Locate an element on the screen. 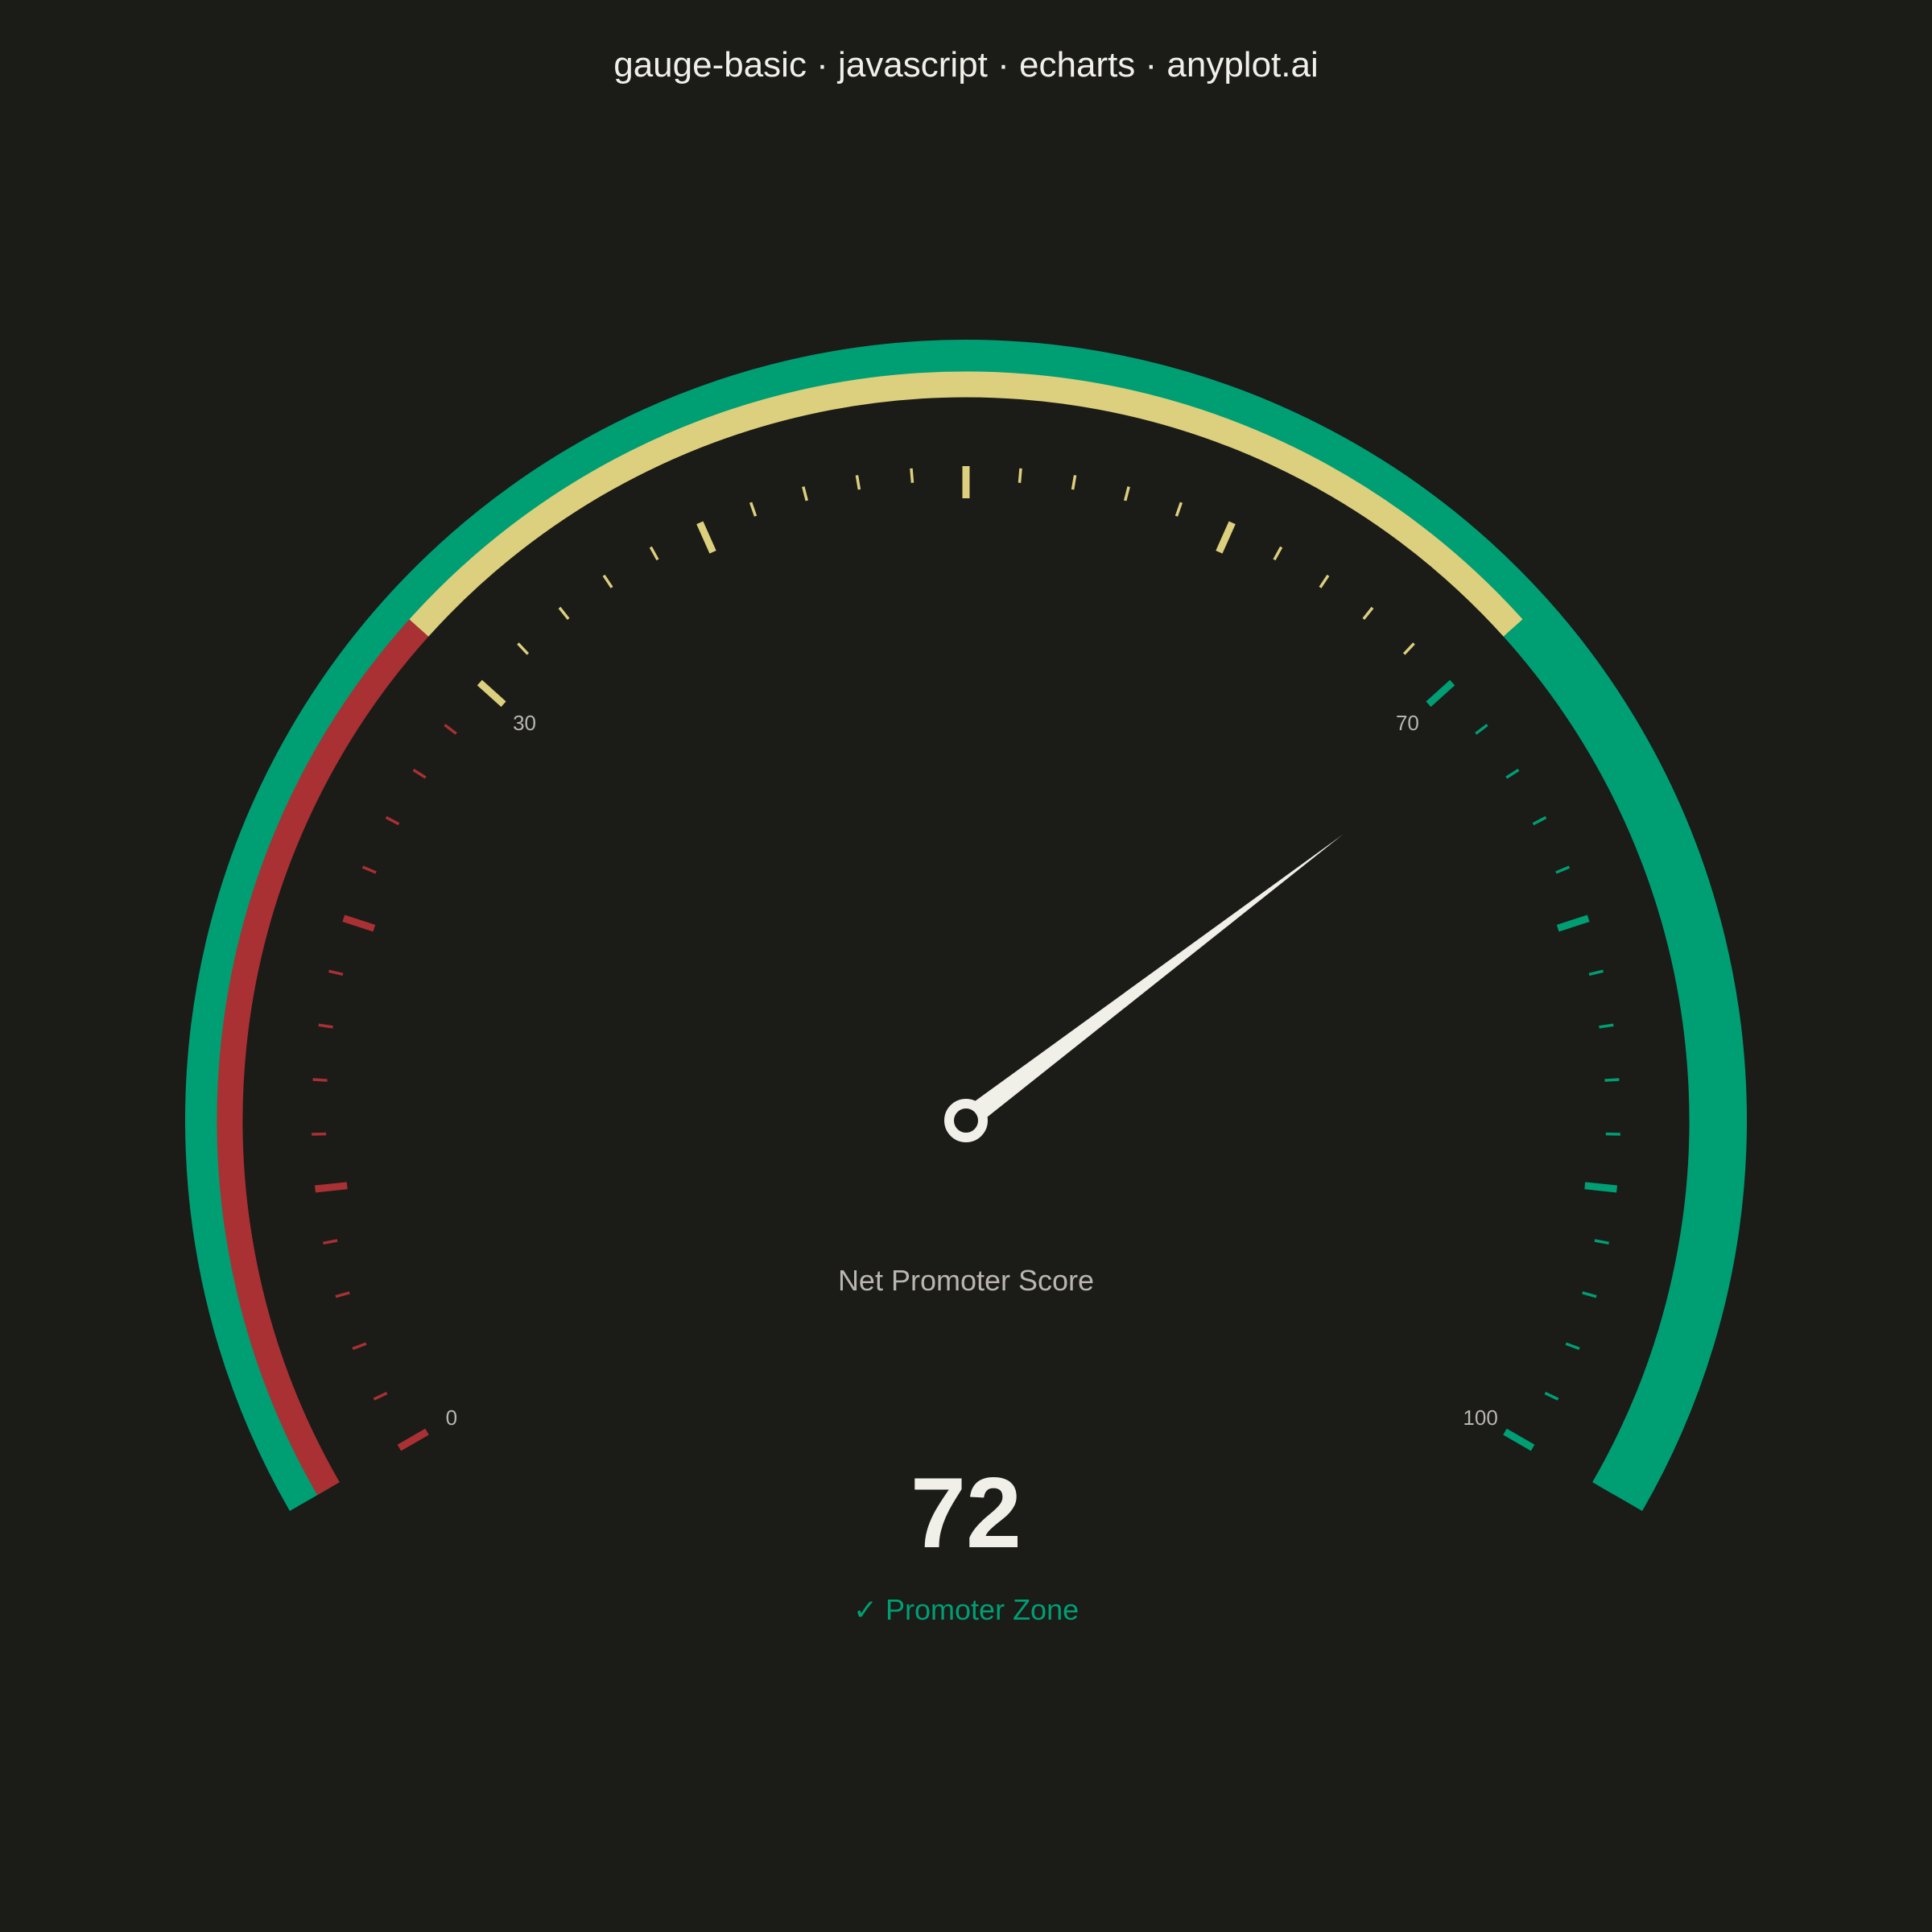  gauge-value: 72 is located at coordinates (966, 1513).